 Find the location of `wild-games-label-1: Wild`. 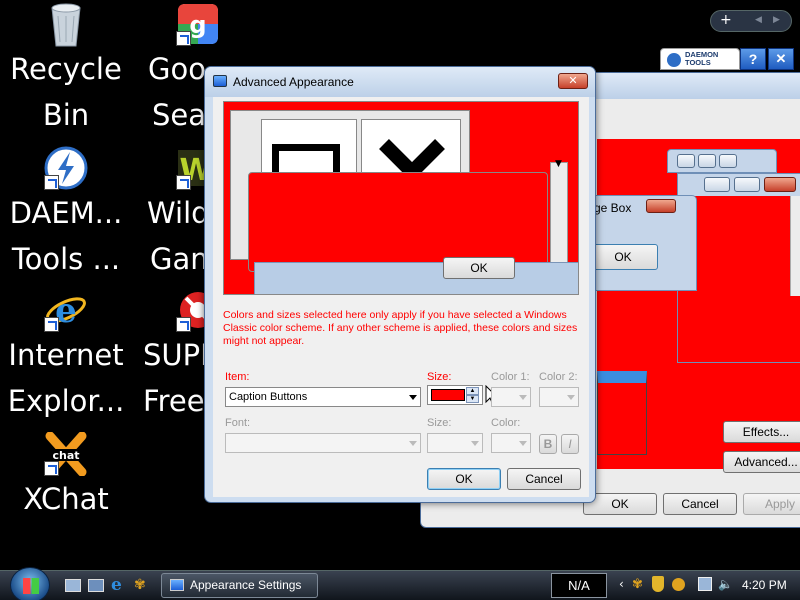

wild-games-label-1: Wild is located at coordinates (176, 213).